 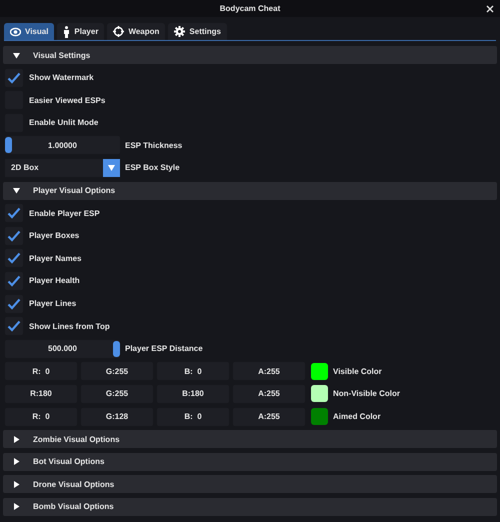 I want to click on slider: 1.00000, so click(x=62, y=145).